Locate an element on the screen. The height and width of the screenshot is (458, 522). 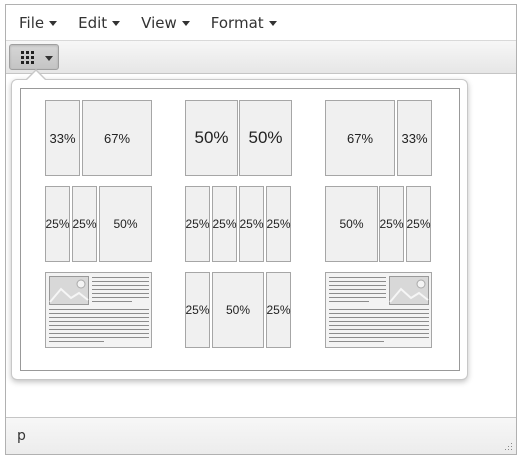
menu-file: File is located at coordinates (35, 23).